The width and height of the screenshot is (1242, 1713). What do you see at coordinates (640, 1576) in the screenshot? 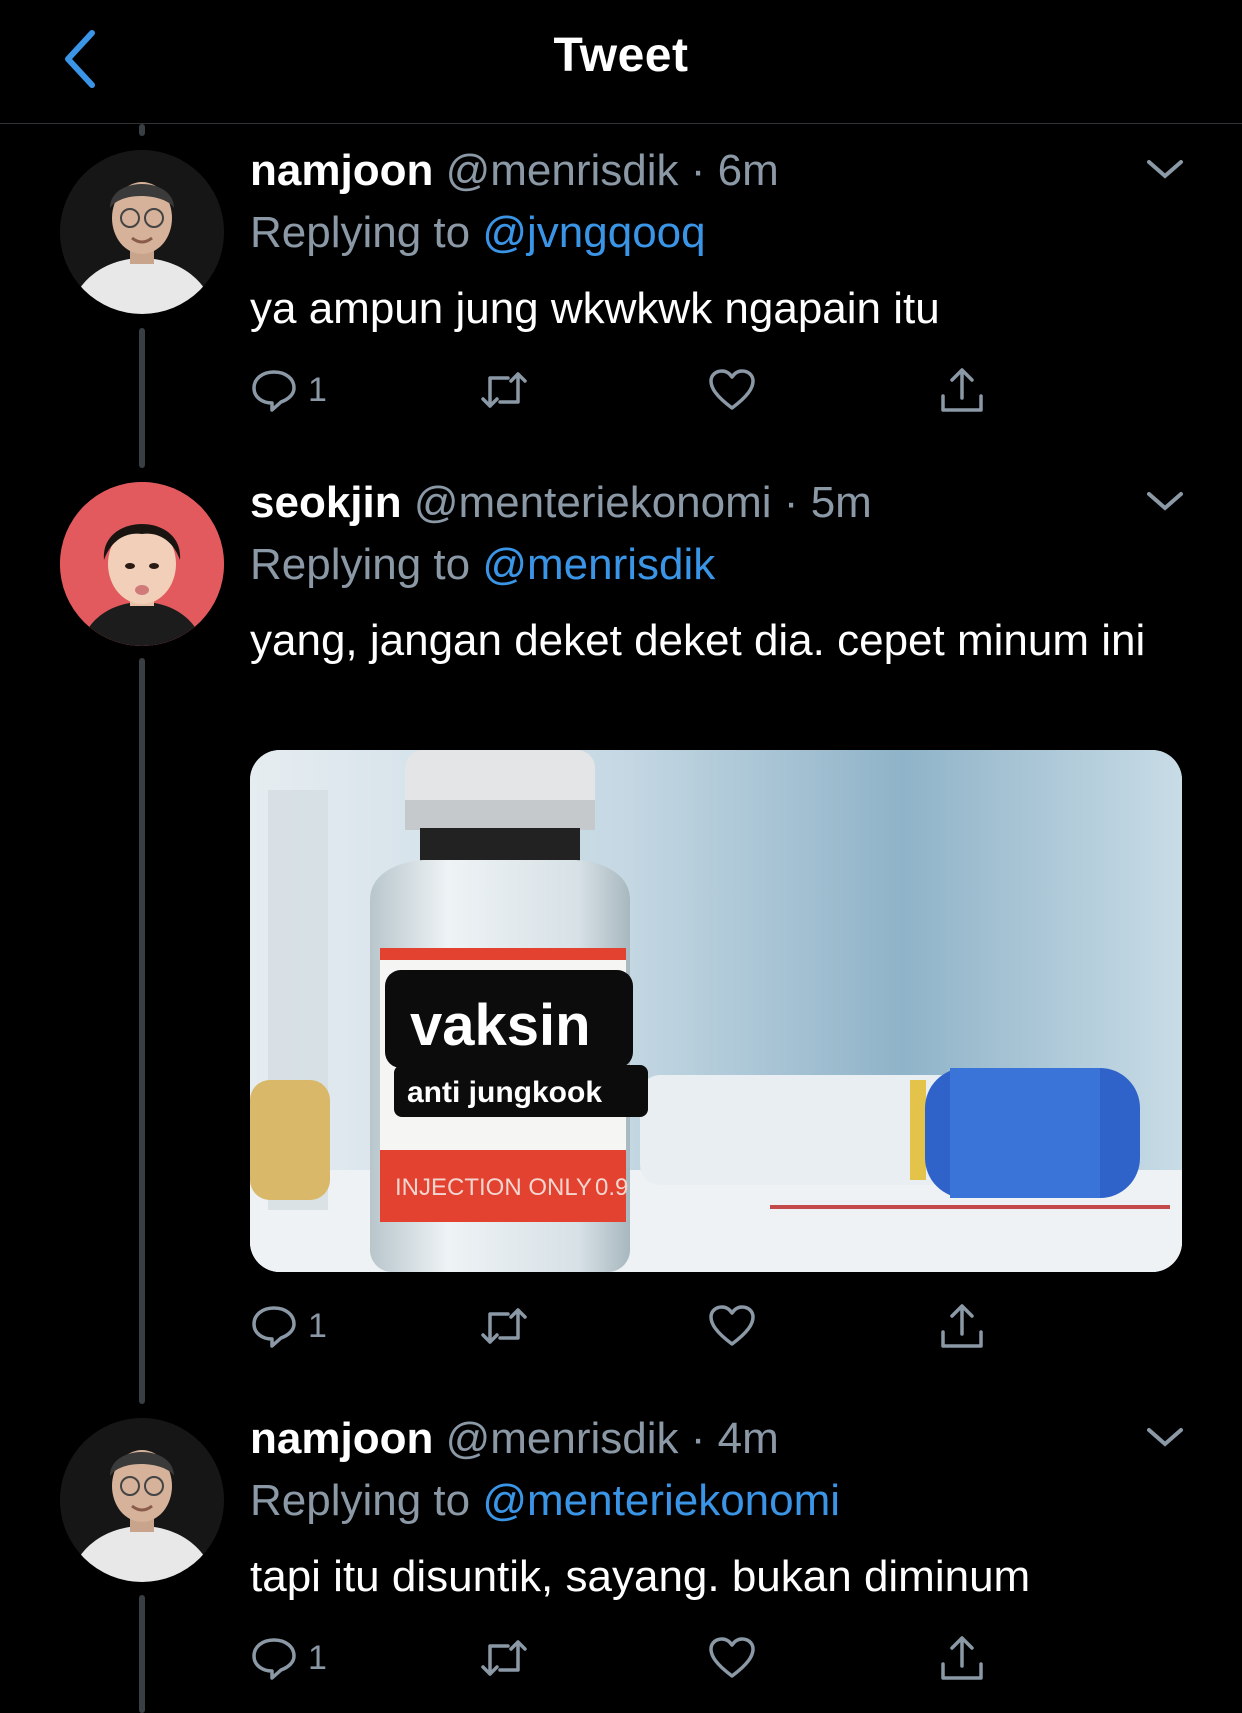
I see `tweet-text: tapi itu disuntik, sayang. bukan diminum` at bounding box center [640, 1576].